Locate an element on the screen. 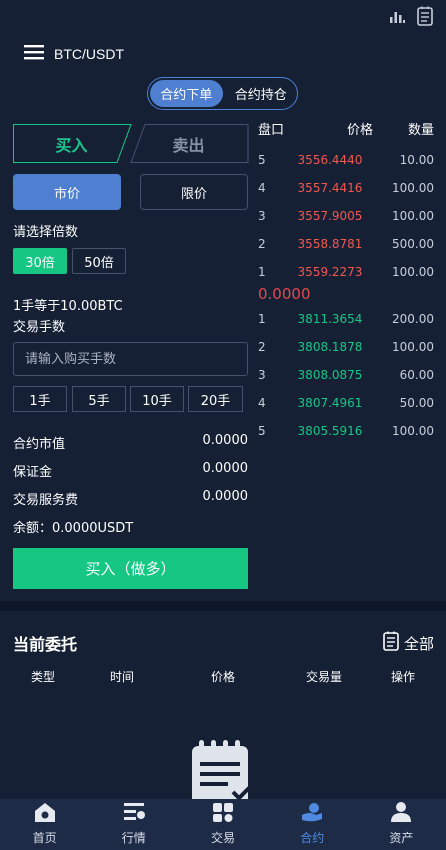 Image resolution: width=446 pixels, height=850 pixels. orderbook-col-level: 盘口 is located at coordinates (271, 130).